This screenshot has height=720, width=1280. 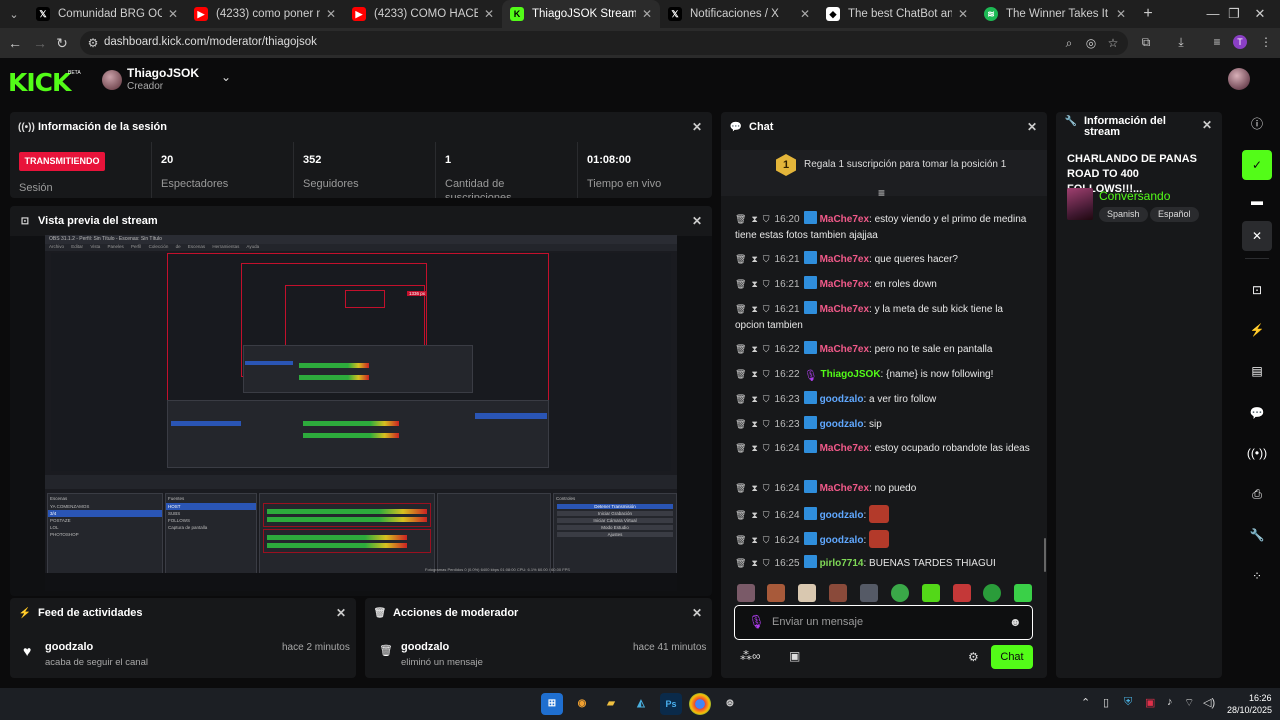 I want to click on browser-tab: 𝕏 Comunidad BRG OG / X ✕, so click(x=107, y=14).